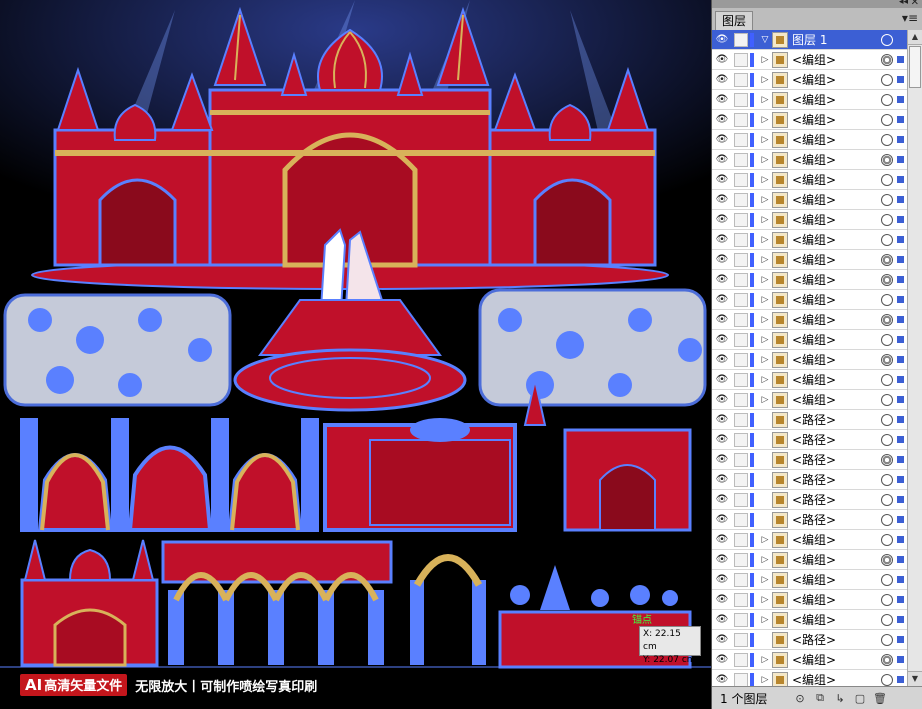 This screenshot has width=922, height=709. I want to click on scroll-down-arrow-icon: ▼, so click(915, 678).